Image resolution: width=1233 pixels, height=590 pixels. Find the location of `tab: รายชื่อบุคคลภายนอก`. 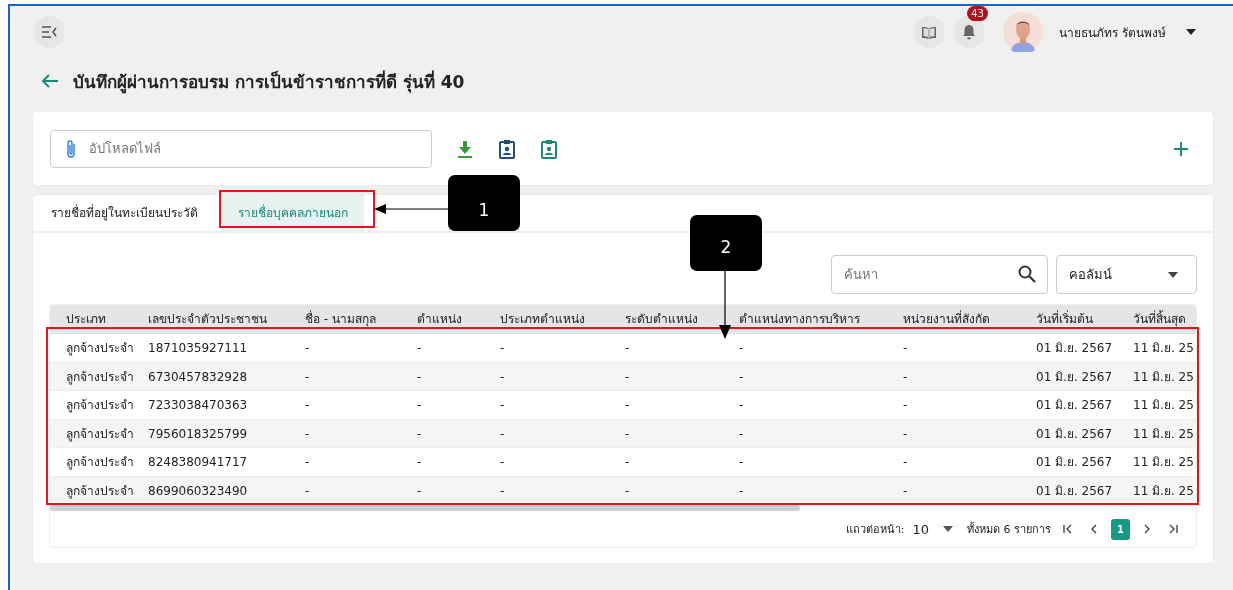

tab: รายชื่อบุคคลภายนอก is located at coordinates (293, 213).